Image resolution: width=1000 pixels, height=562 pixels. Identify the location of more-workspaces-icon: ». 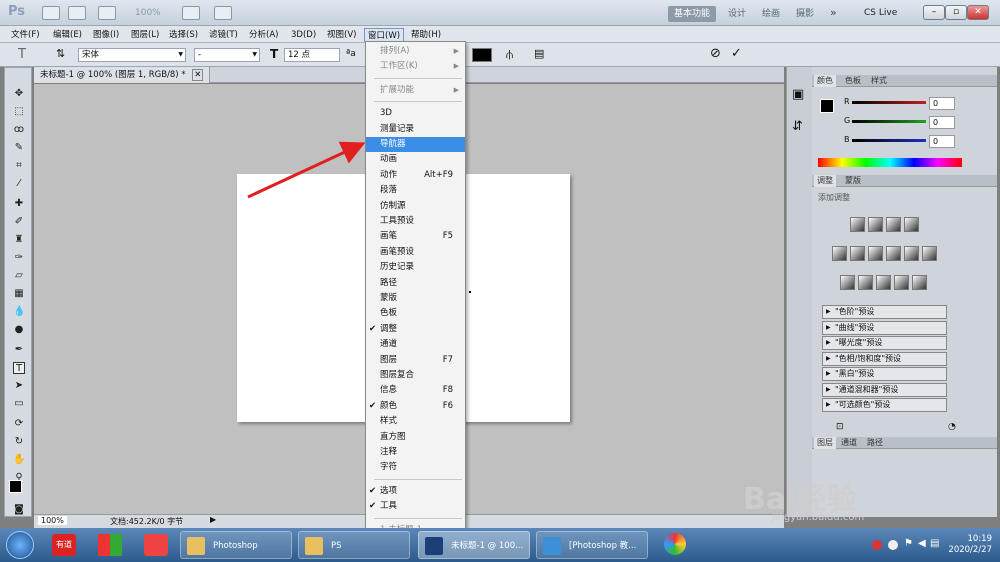
(833, 12).